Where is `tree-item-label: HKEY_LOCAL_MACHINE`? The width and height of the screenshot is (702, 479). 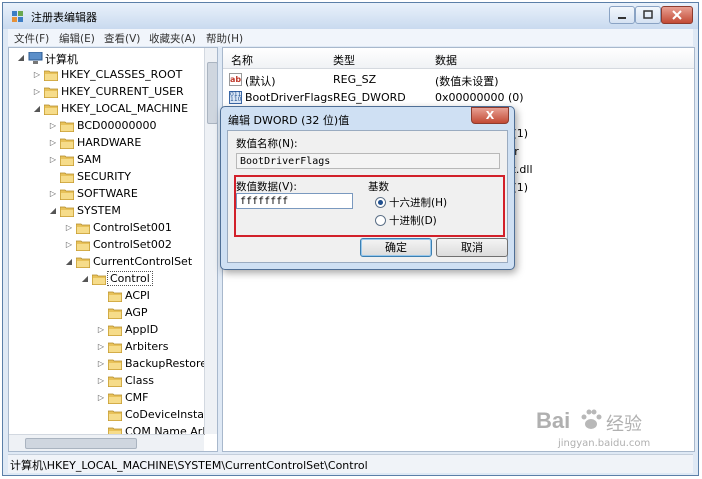 tree-item-label: HKEY_LOCAL_MACHINE is located at coordinates (125, 108).